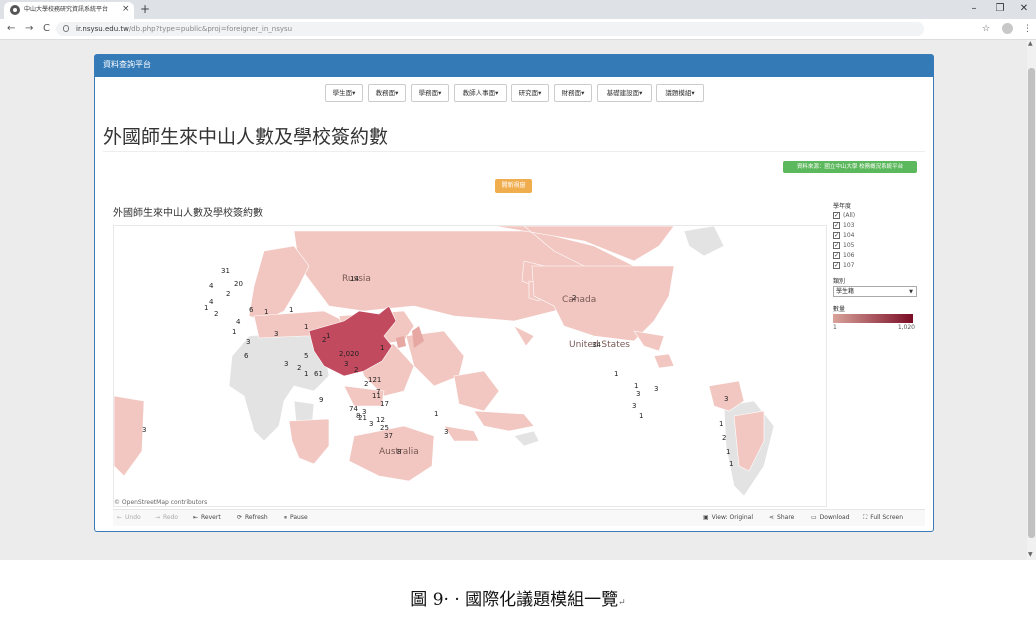 The image size is (1036, 624). What do you see at coordinates (849, 215) in the screenshot?
I see `filter-option-label: (All)` at bounding box center [849, 215].